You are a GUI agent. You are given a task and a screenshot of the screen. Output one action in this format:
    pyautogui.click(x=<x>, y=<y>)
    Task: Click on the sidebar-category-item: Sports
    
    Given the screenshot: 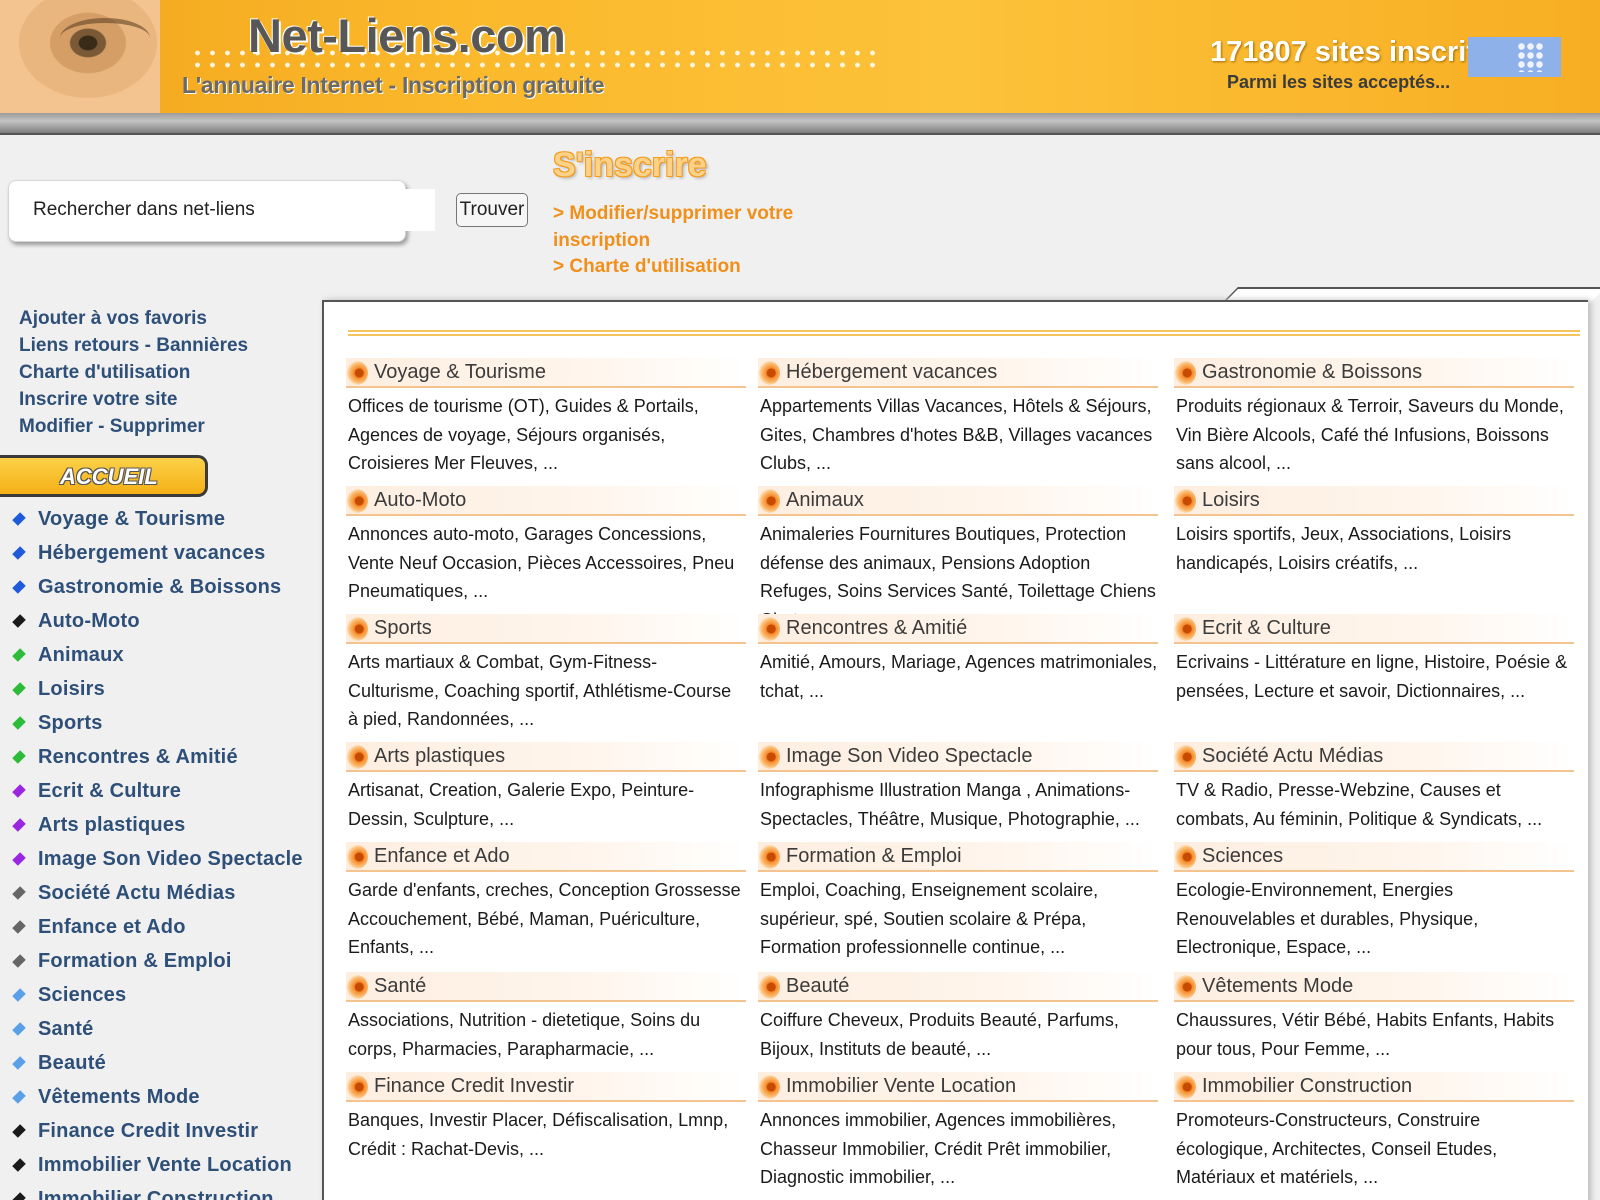 What is the action you would take?
    pyautogui.click(x=157, y=723)
    